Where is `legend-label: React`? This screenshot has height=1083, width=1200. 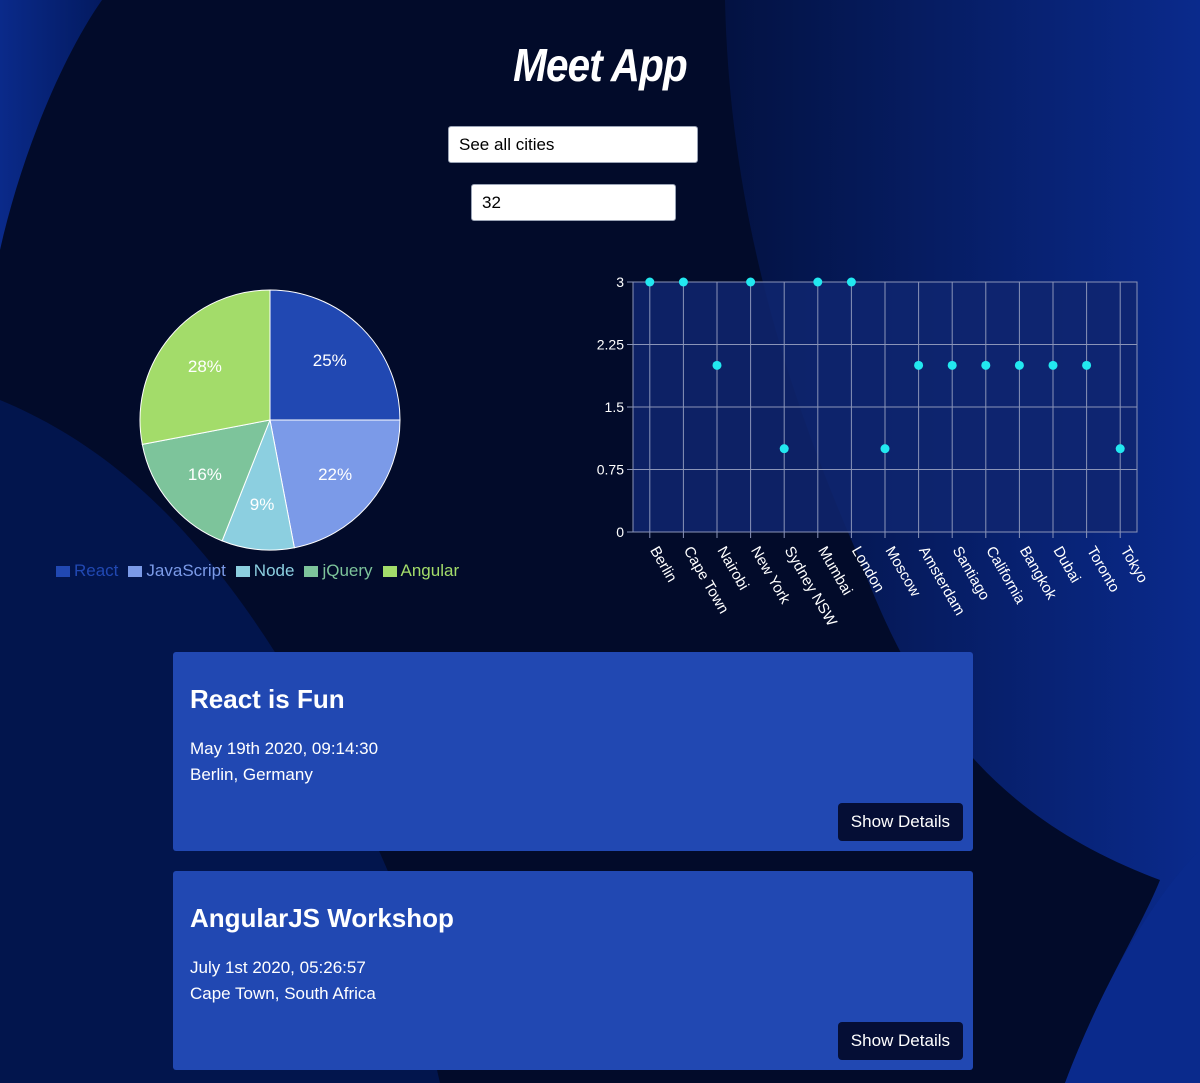 legend-label: React is located at coordinates (96, 570).